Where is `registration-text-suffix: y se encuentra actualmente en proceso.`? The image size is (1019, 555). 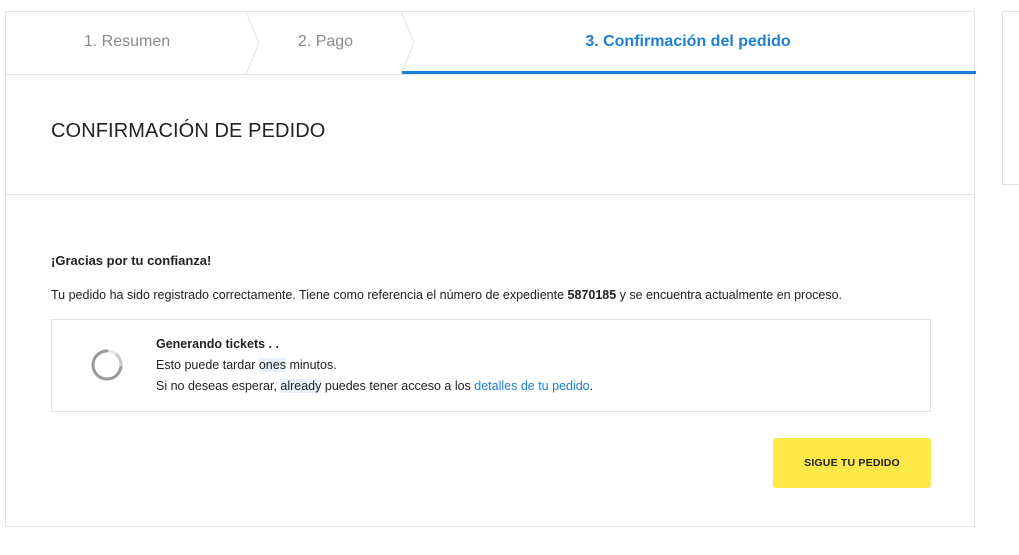
registration-text-suffix: y se encuentra actualmente en proceso. is located at coordinates (729, 295).